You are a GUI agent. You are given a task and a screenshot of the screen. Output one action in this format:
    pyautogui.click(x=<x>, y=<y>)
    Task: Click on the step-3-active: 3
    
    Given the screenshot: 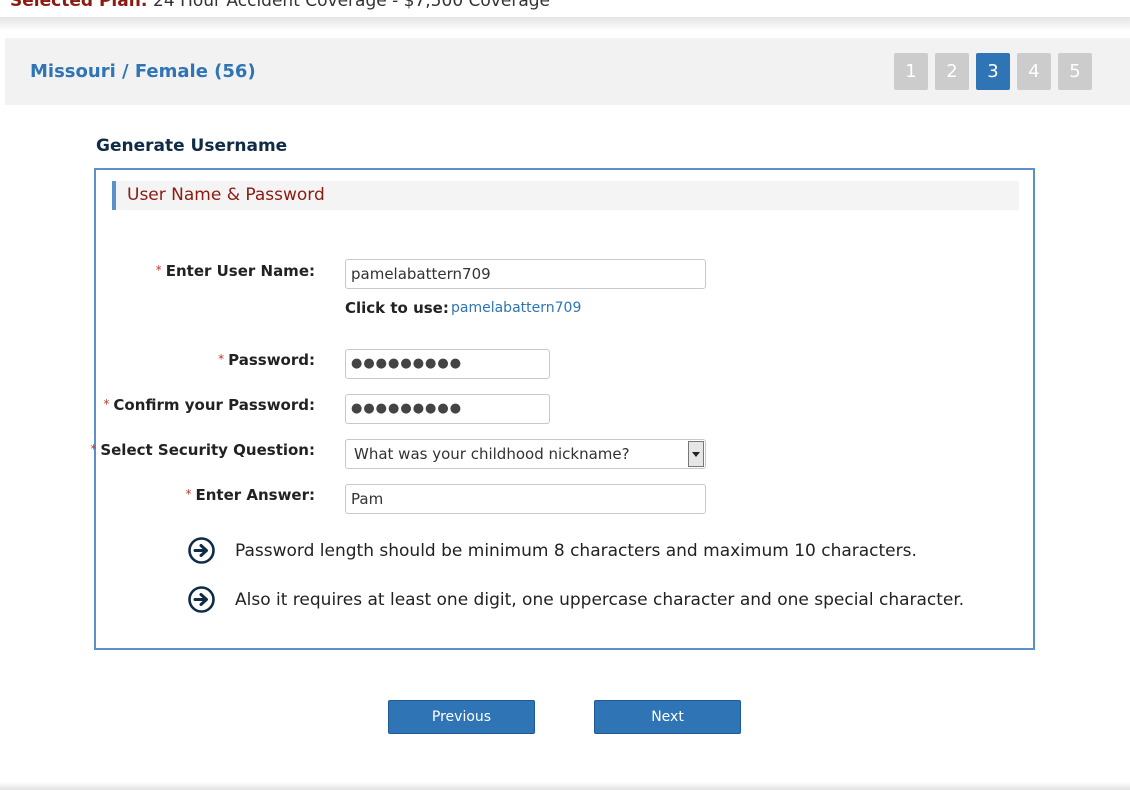 What is the action you would take?
    pyautogui.click(x=993, y=71)
    